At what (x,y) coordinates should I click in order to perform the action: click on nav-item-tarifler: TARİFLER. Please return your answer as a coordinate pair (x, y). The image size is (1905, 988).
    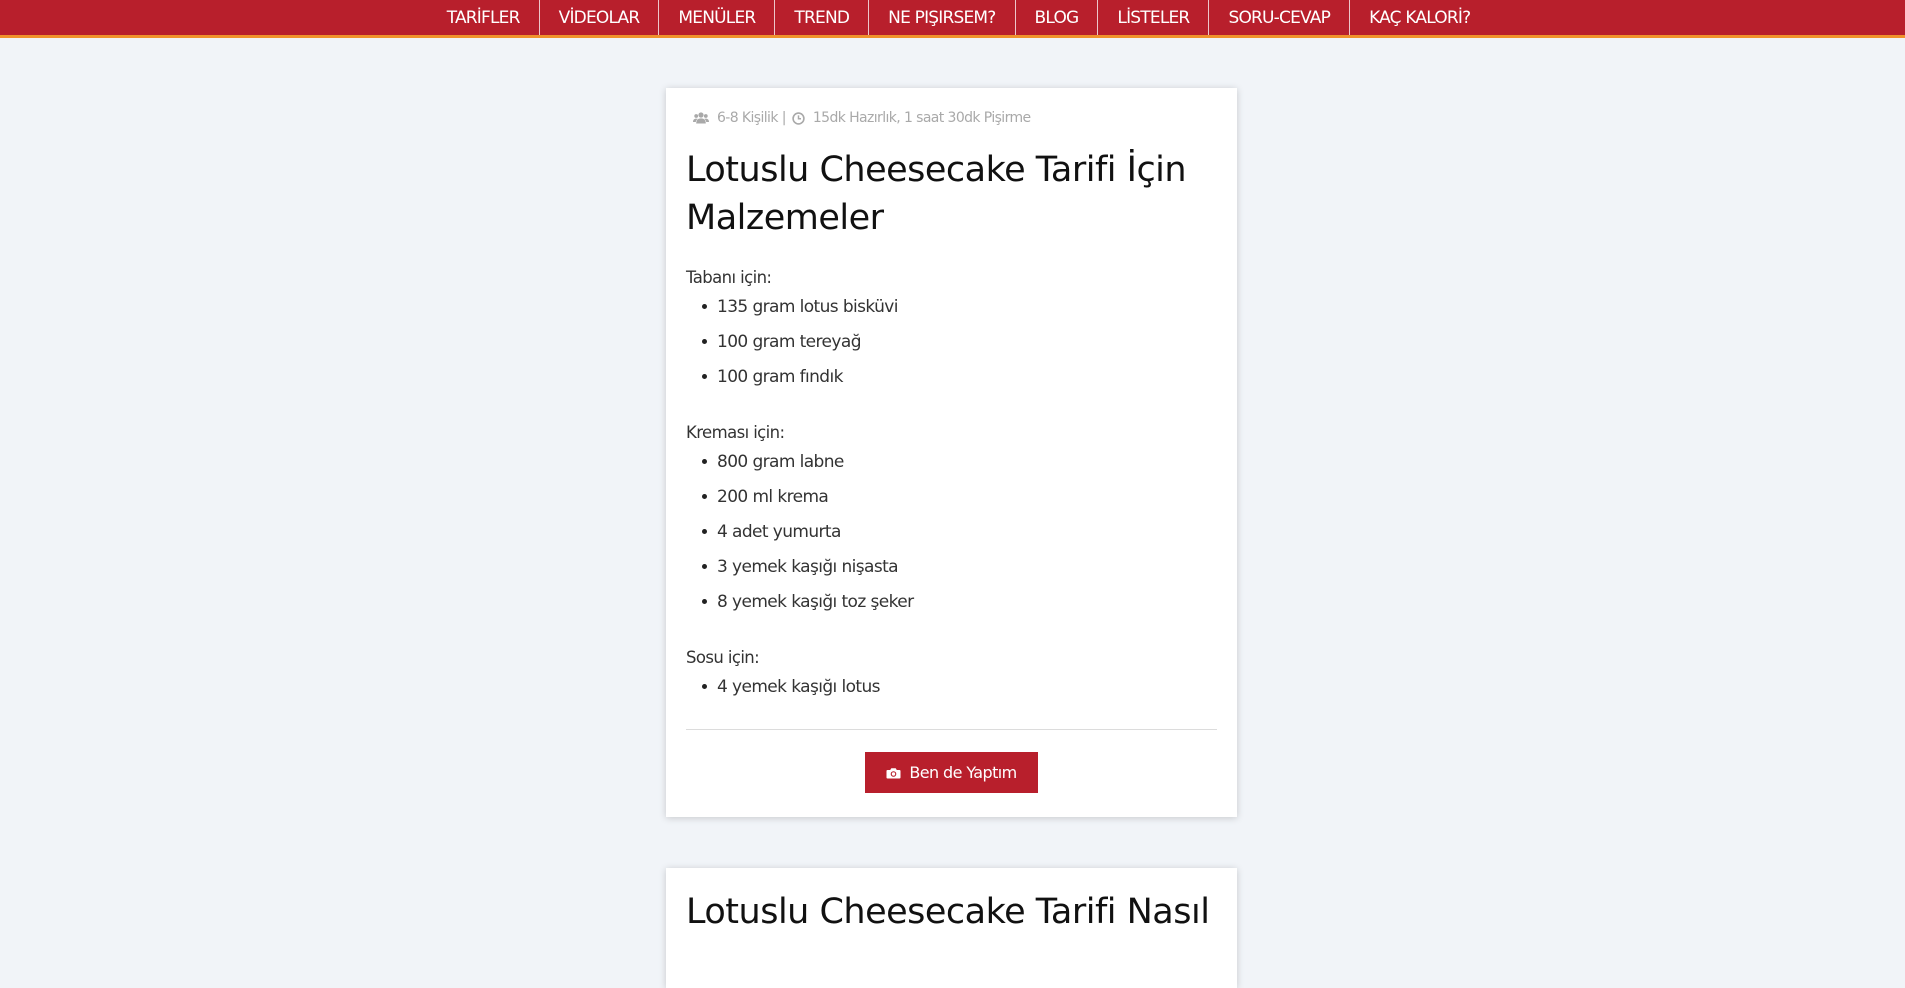
    Looking at the image, I should click on (483, 17).